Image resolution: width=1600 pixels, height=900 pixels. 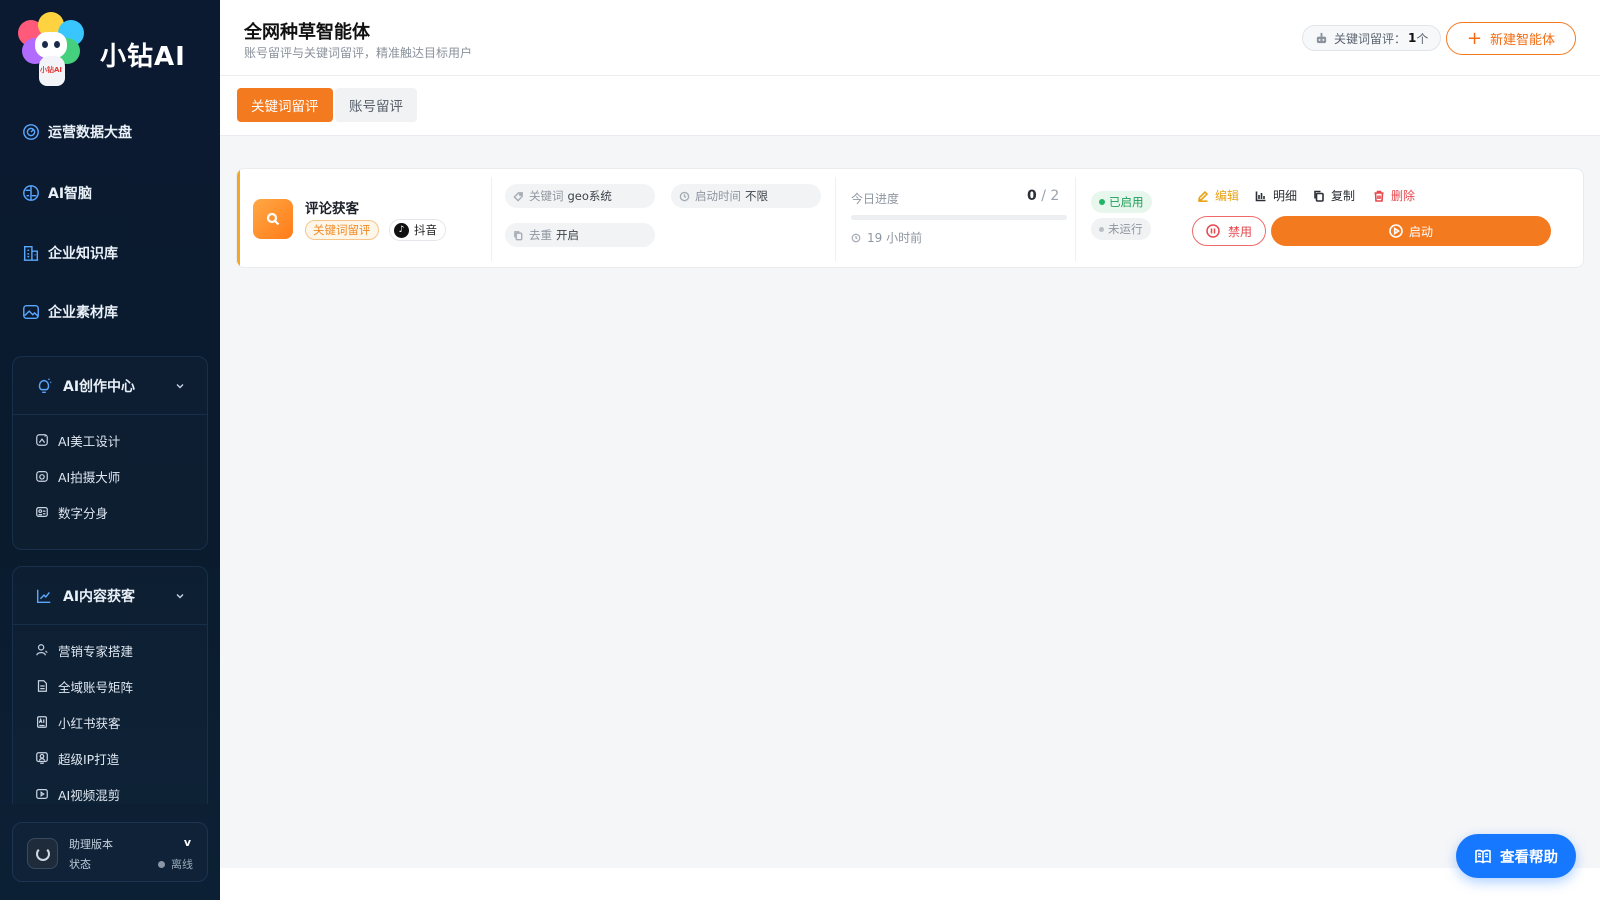 I want to click on assistant-status-label: 状态, so click(x=80, y=864).